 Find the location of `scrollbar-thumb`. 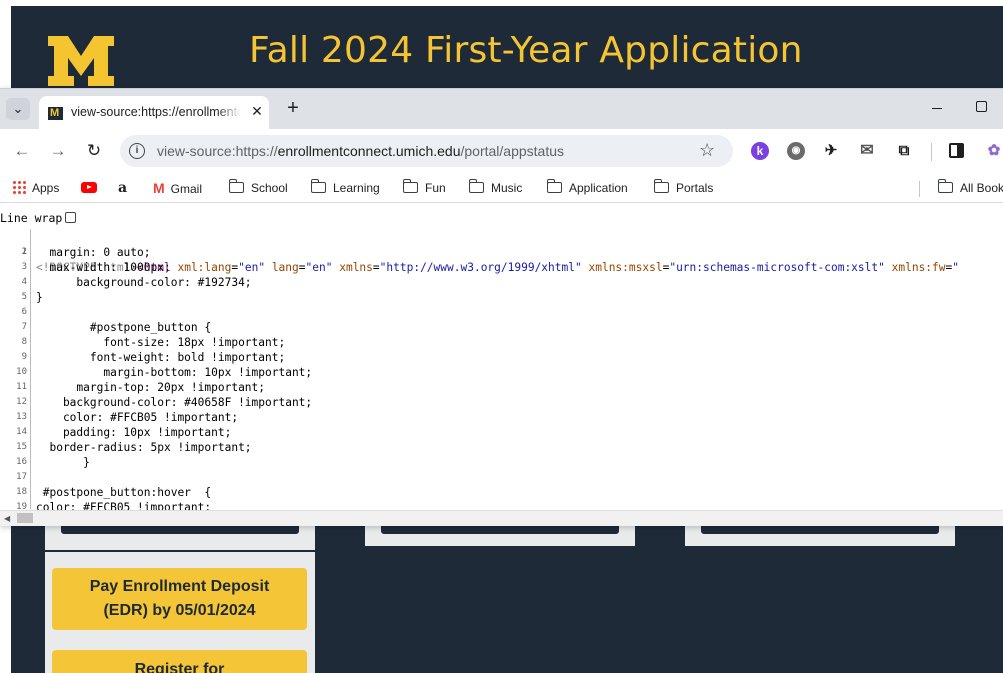

scrollbar-thumb is located at coordinates (25, 518).